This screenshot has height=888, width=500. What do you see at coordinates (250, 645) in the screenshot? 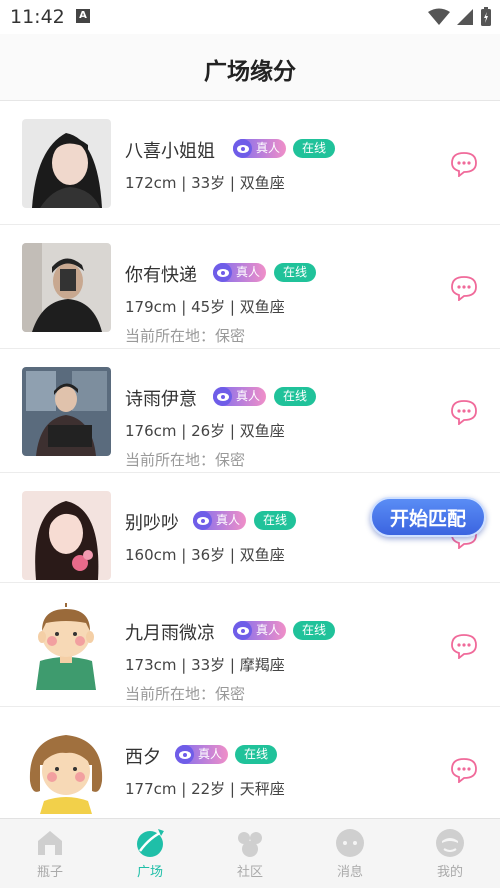
I see `list-item: 九月雨微凉 真人 在线 173cm | 33岁 | 摩羯座 当前所在地：保密` at bounding box center [250, 645].